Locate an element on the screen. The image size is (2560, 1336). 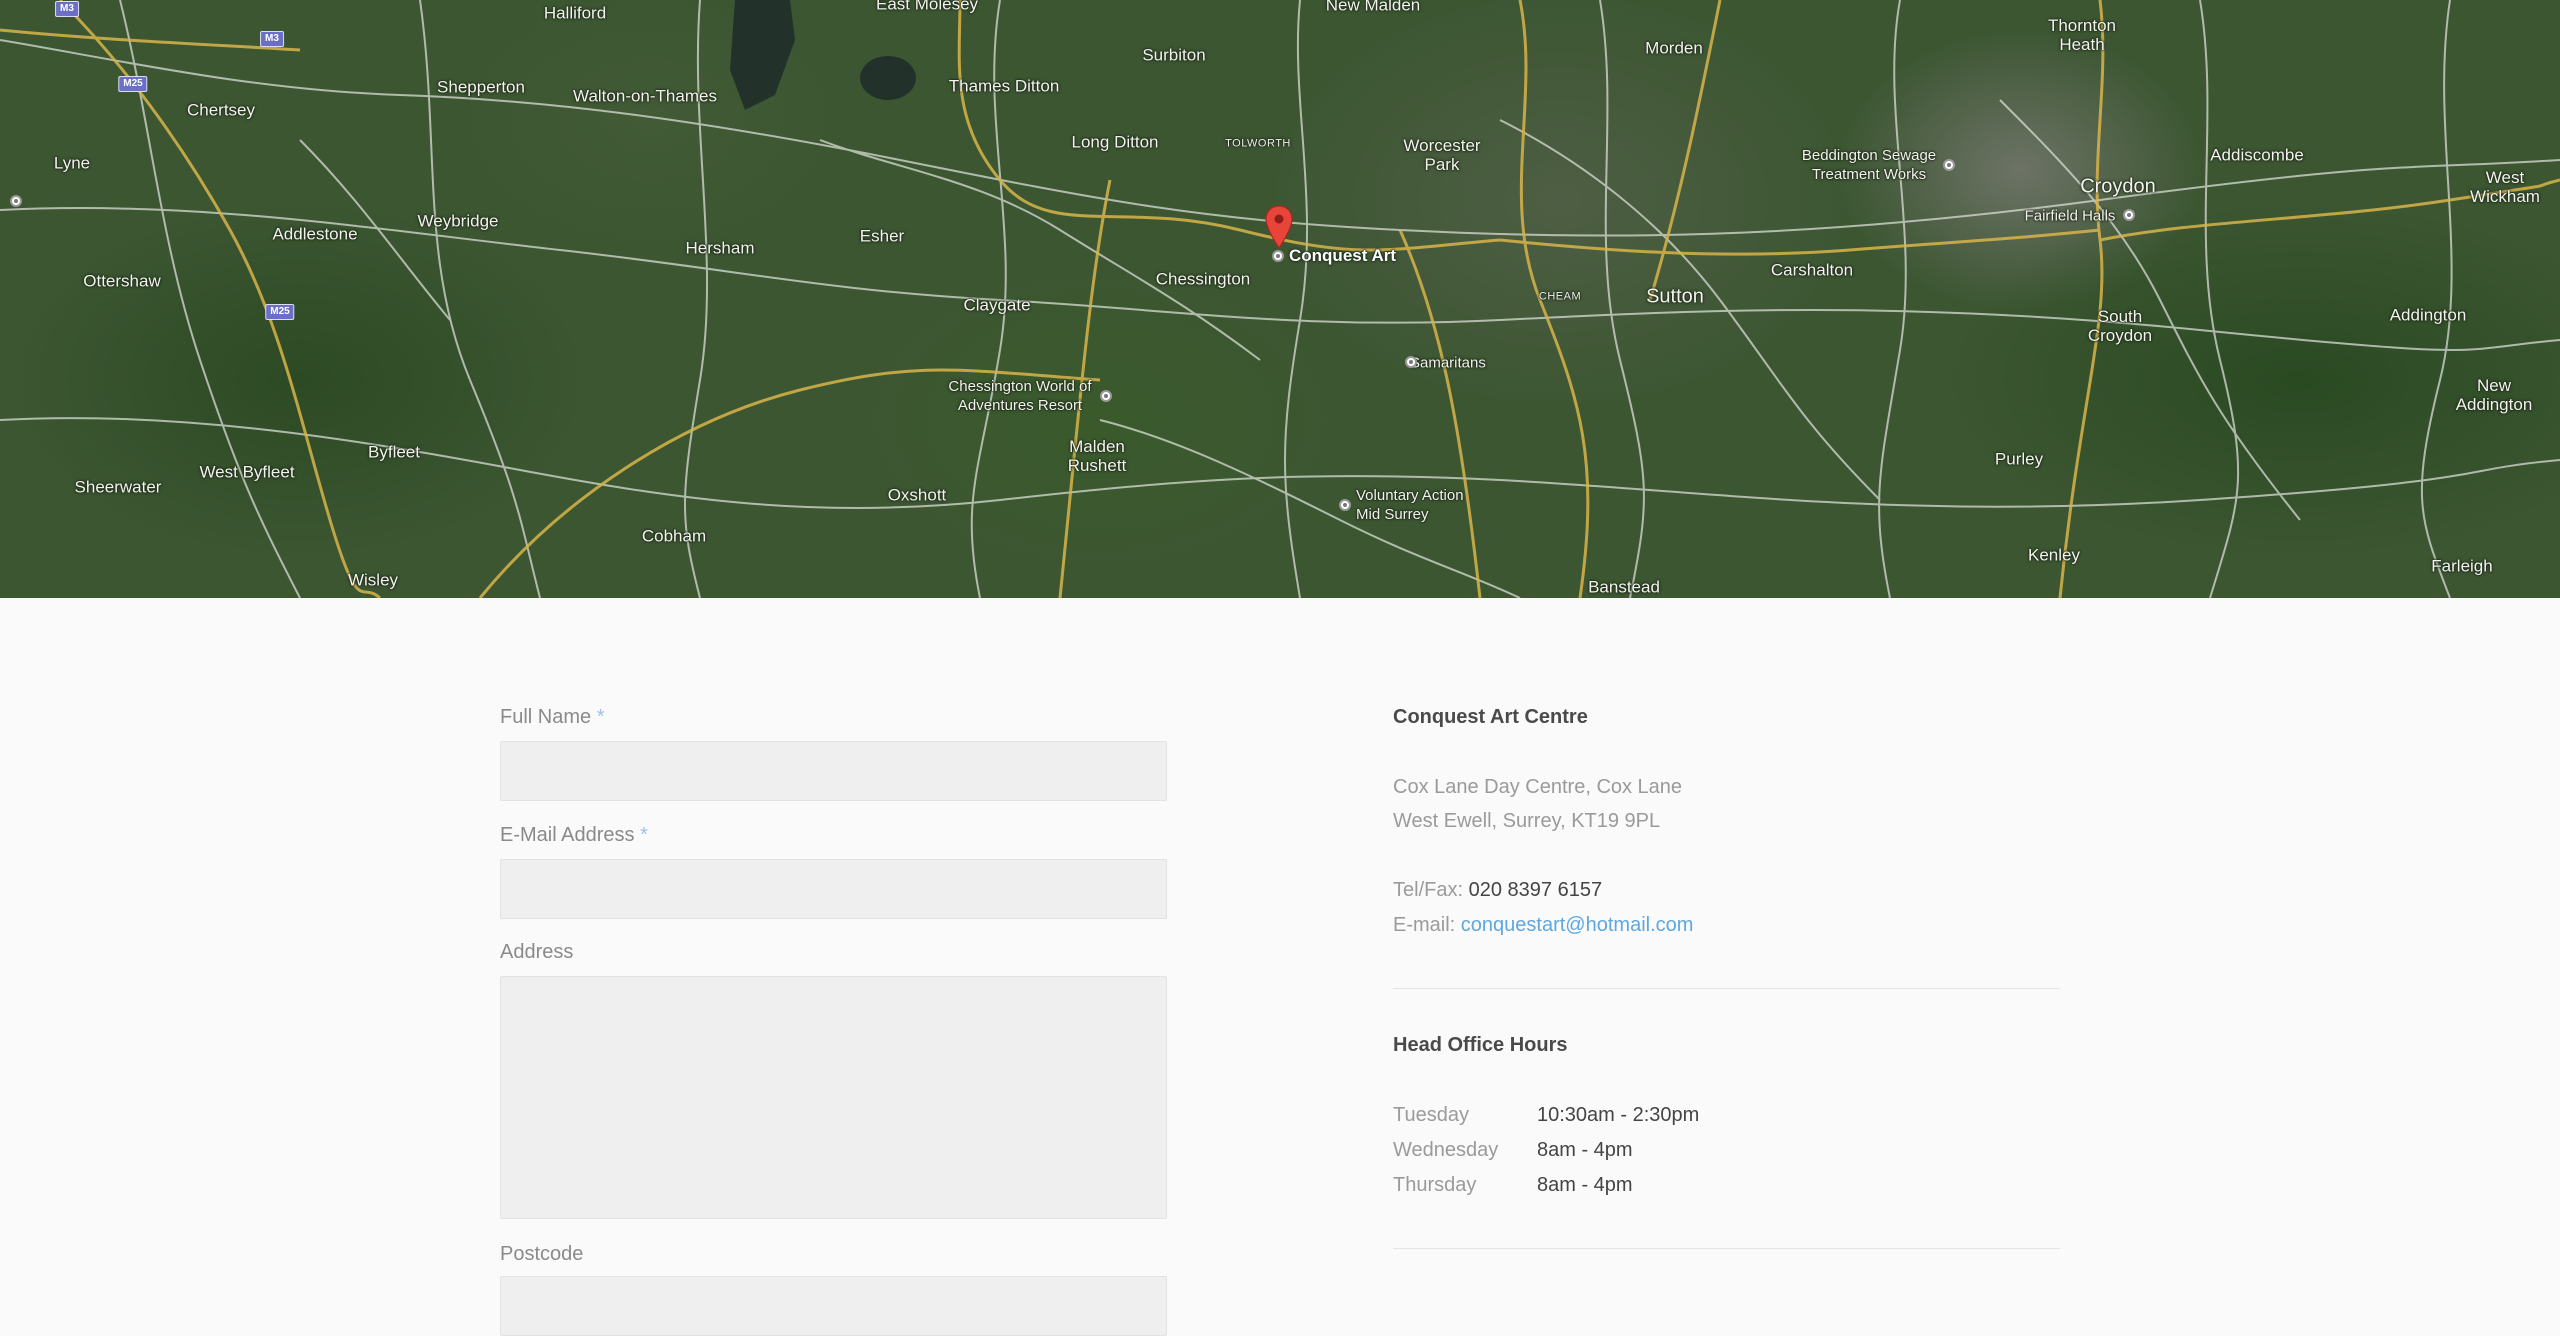
map-label-morden: Morden is located at coordinates (1674, 48).